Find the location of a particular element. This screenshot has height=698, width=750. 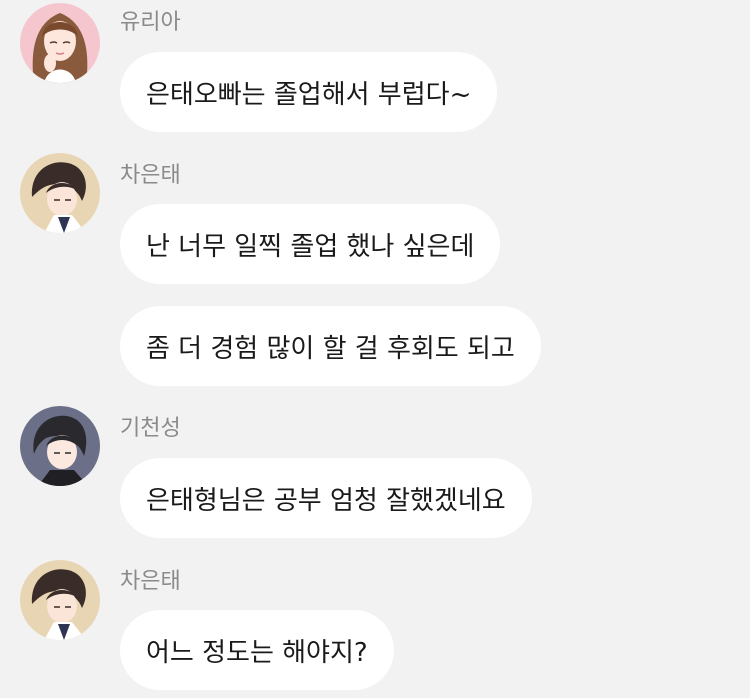

message-bubble: 난 너무 일찍 졸업 했나 싶은데 is located at coordinates (310, 244).